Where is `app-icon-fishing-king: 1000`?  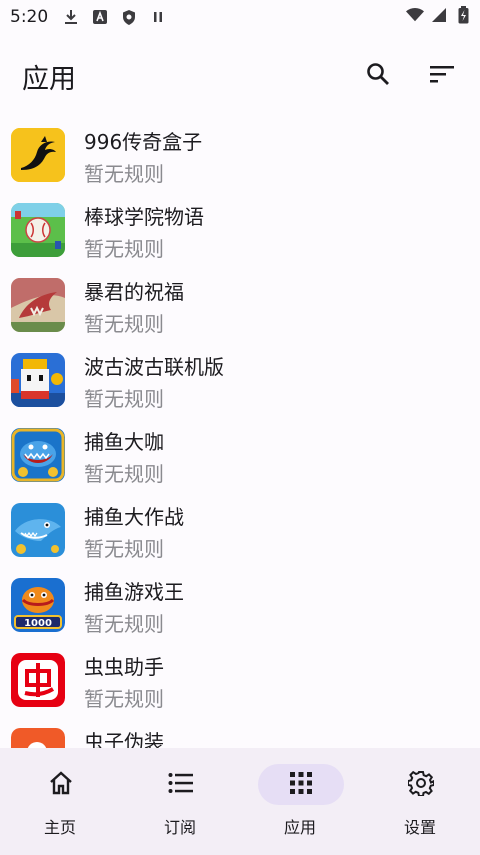 app-icon-fishing-king: 1000 is located at coordinates (38, 605).